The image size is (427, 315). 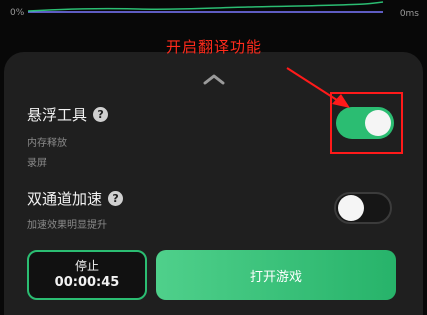 What do you see at coordinates (214, 47) in the screenshot?
I see `annotation-text: 开启翻译功能` at bounding box center [214, 47].